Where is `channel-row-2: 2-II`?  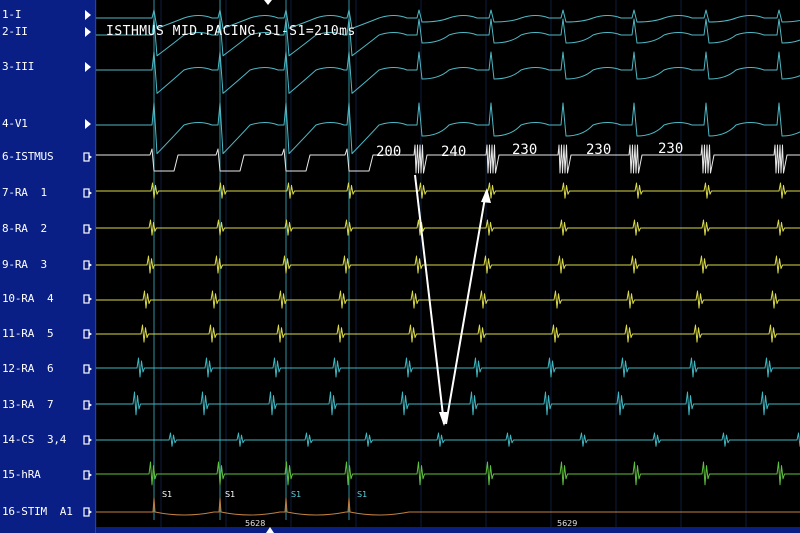 channel-row-2: 2-II is located at coordinates (47, 33).